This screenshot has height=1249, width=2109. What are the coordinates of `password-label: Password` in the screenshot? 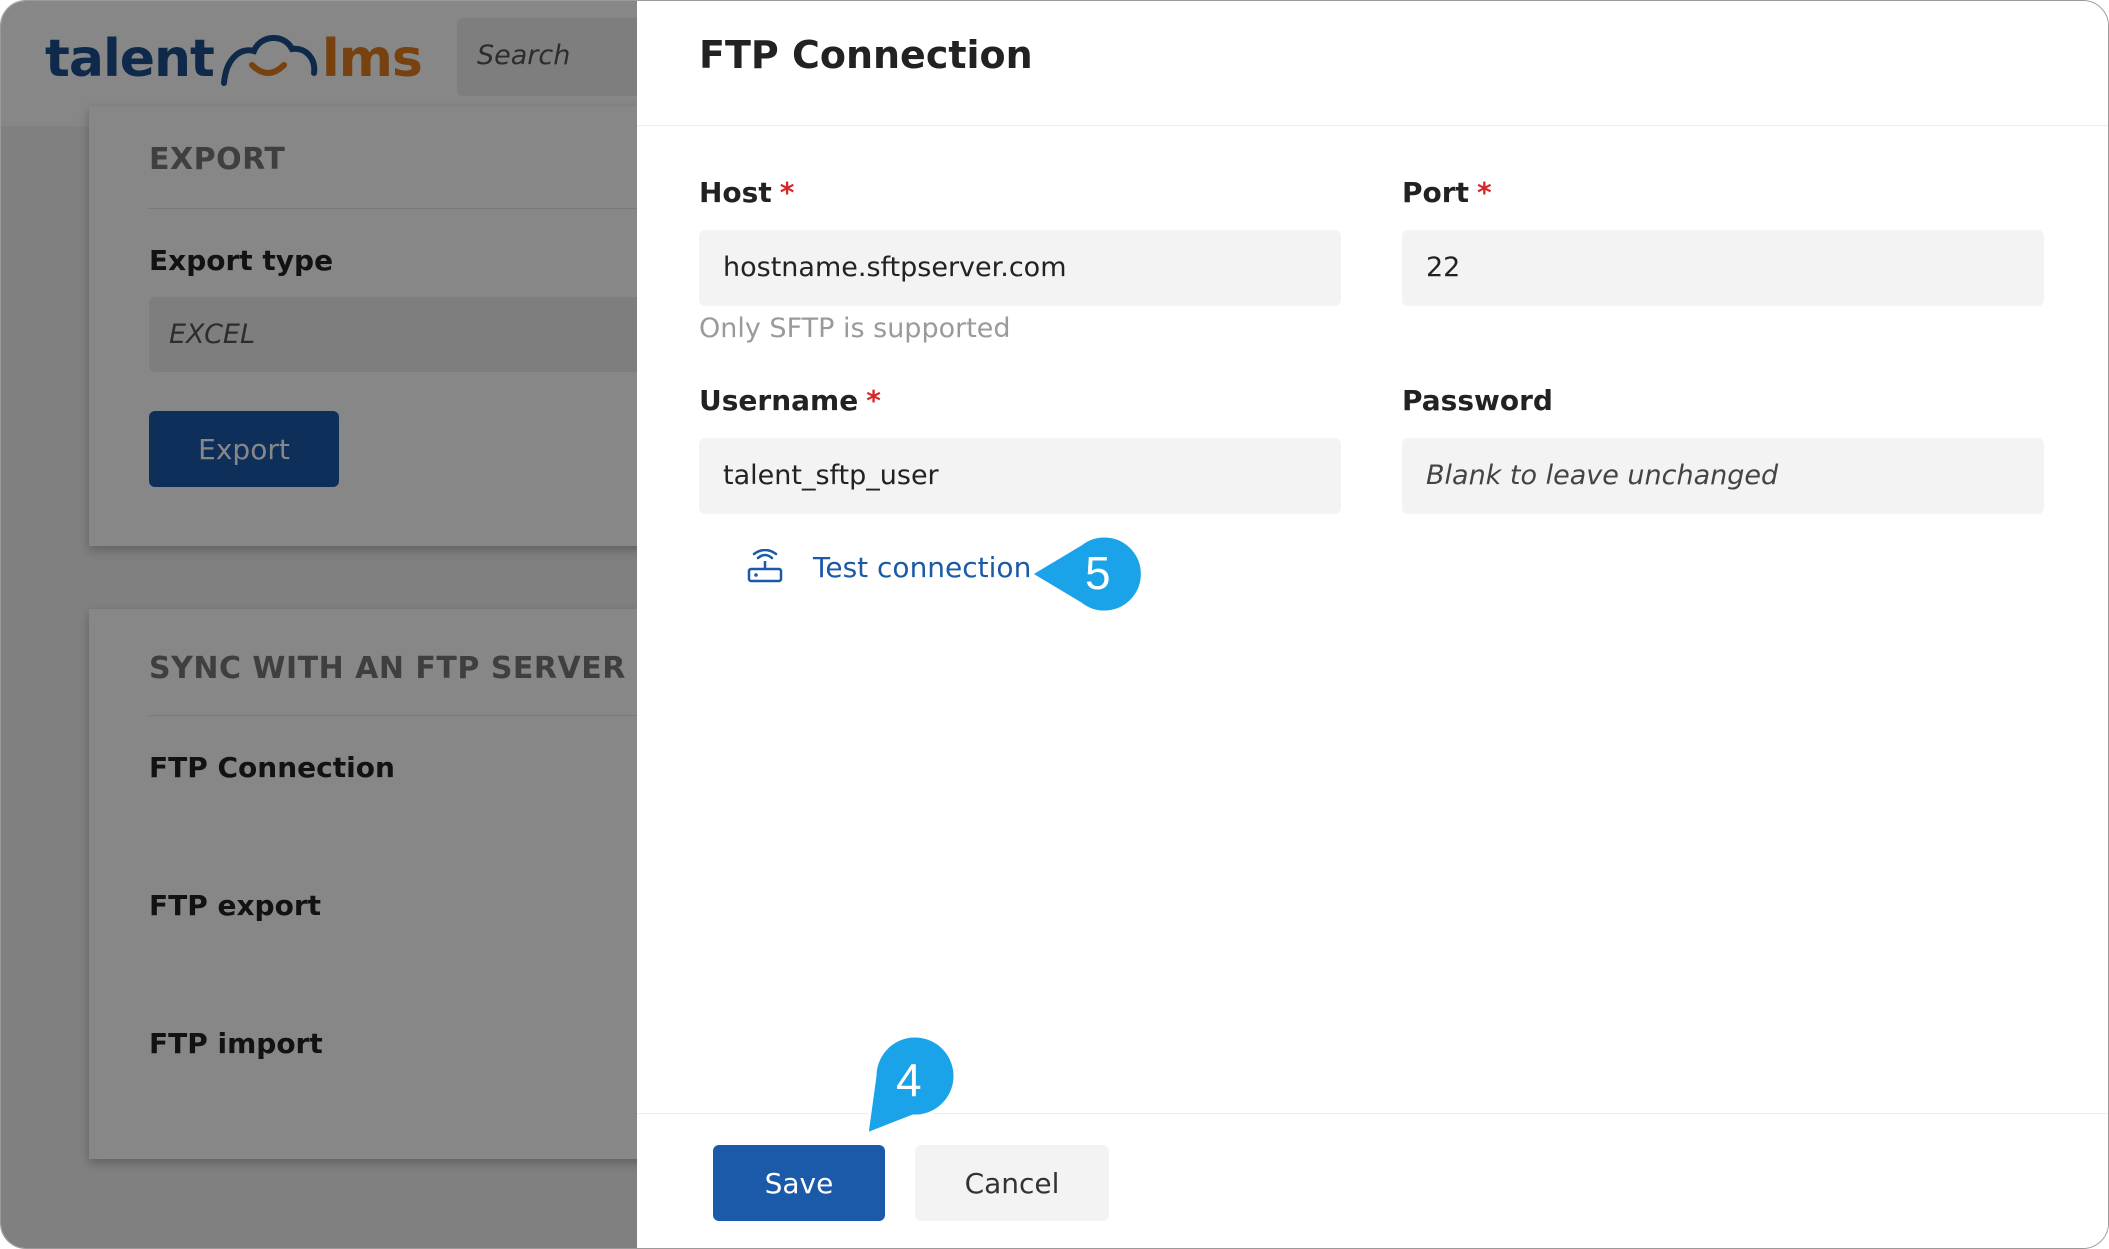 It's located at (1477, 400).